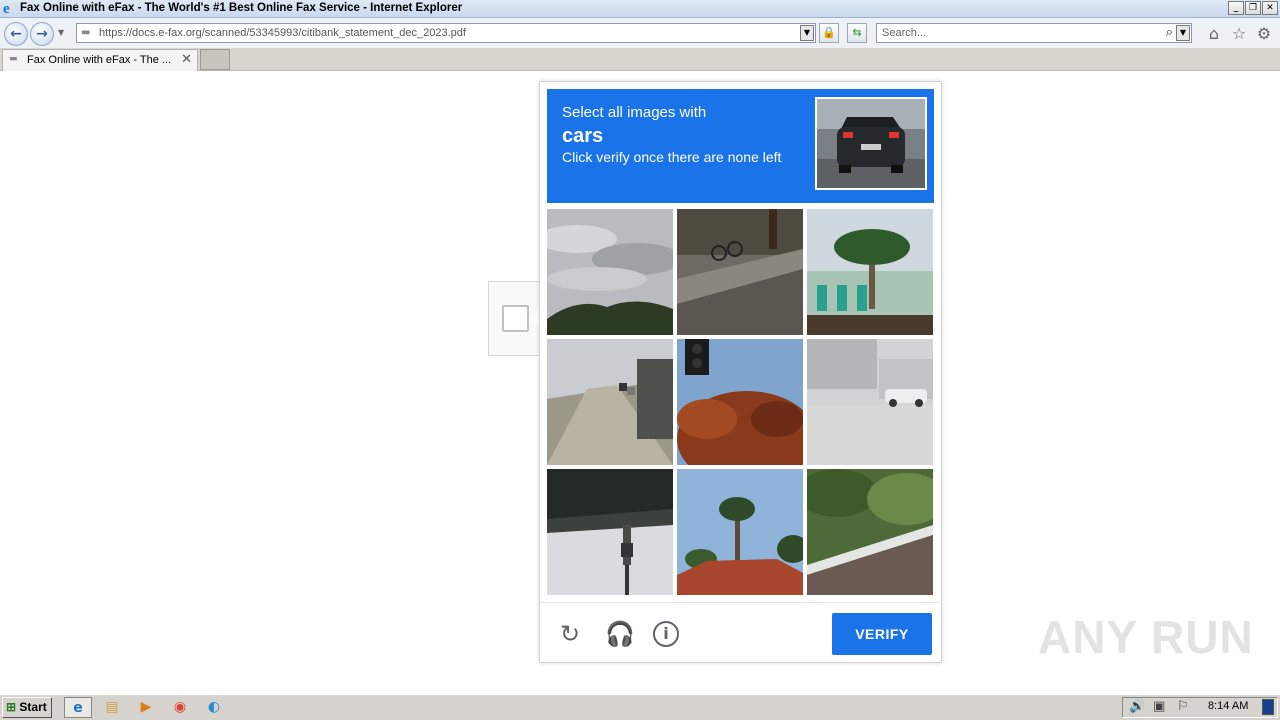 This screenshot has width=1280, height=720. What do you see at coordinates (1183, 33) in the screenshot?
I see `search-dropdown-icon: ▼` at bounding box center [1183, 33].